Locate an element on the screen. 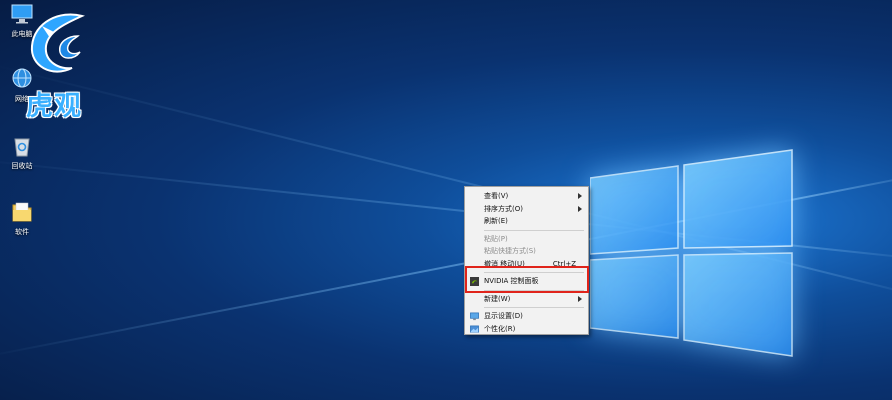  menu-item-new: 新建(W) is located at coordinates (526, 299).